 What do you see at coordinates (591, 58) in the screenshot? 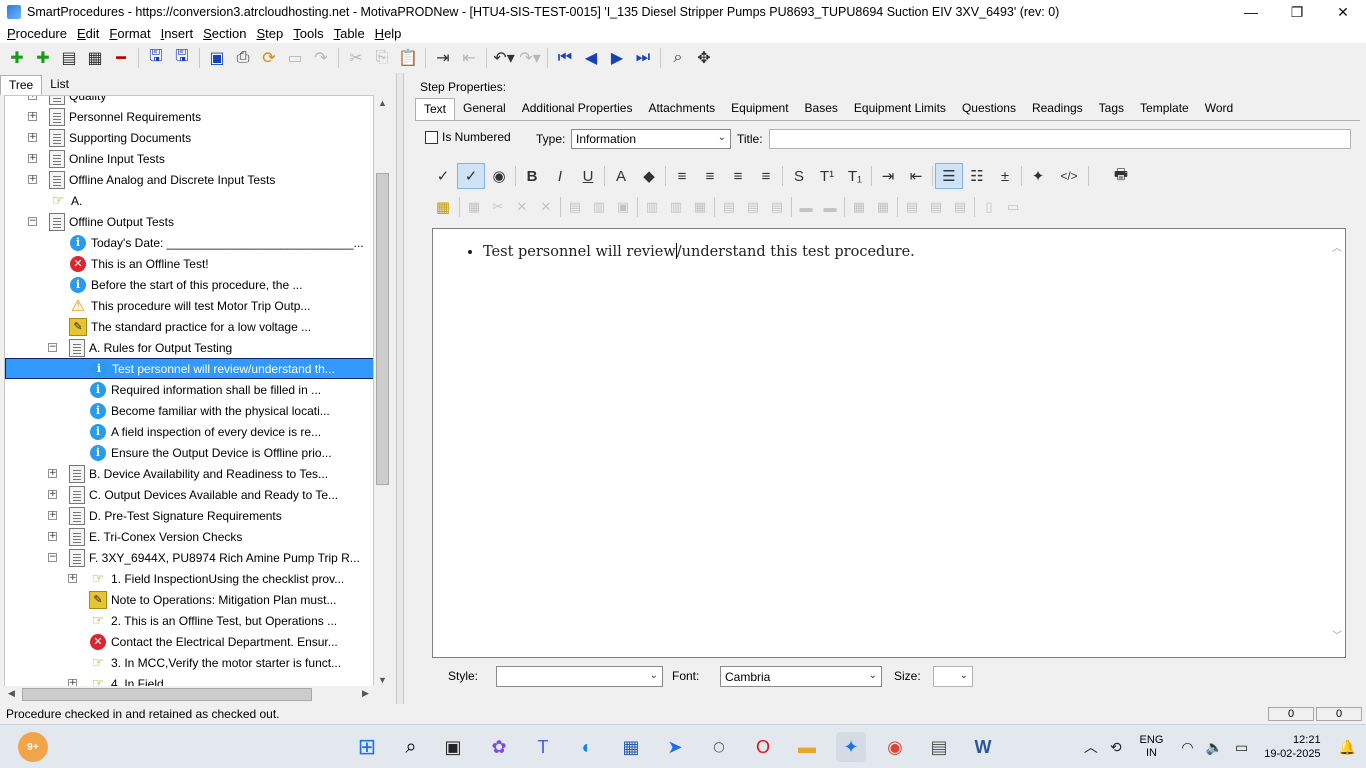
I see `previous-step-icon: ◀` at bounding box center [591, 58].